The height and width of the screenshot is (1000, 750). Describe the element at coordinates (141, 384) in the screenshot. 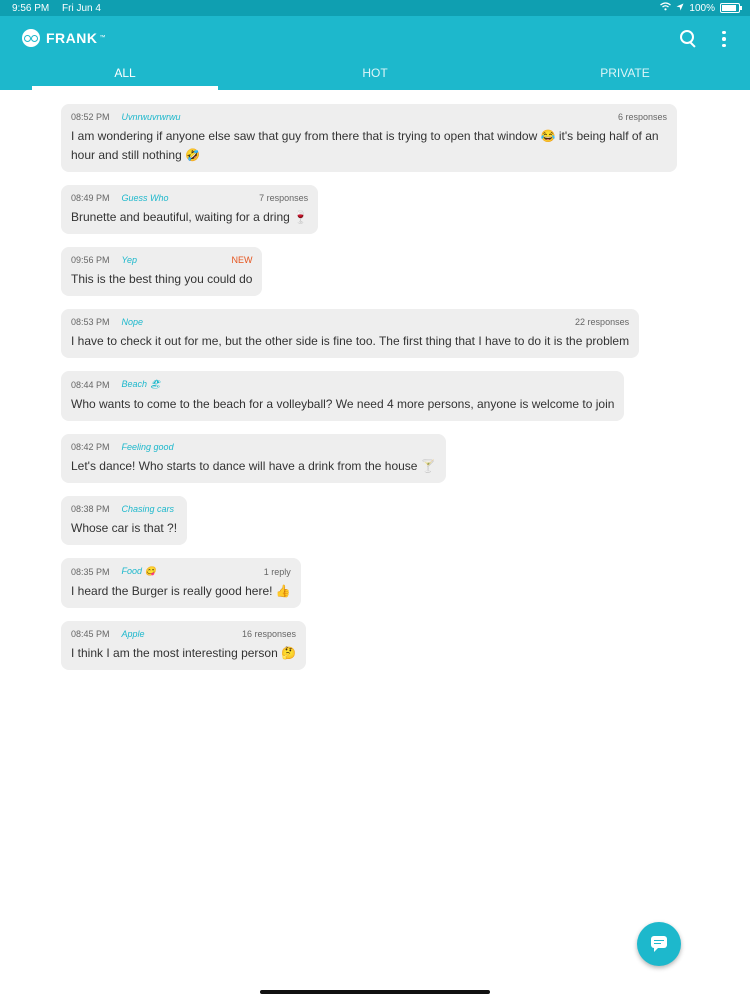

I see `message-author: Beach 🏖` at that location.